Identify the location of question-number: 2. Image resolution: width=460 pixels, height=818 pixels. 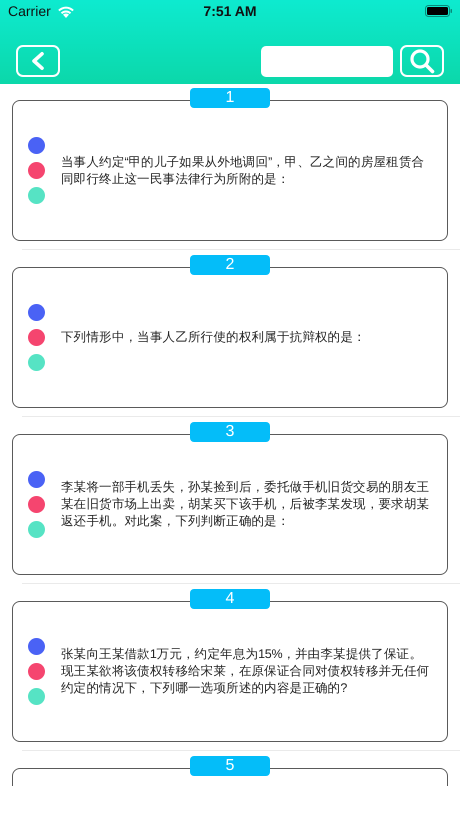
(230, 265).